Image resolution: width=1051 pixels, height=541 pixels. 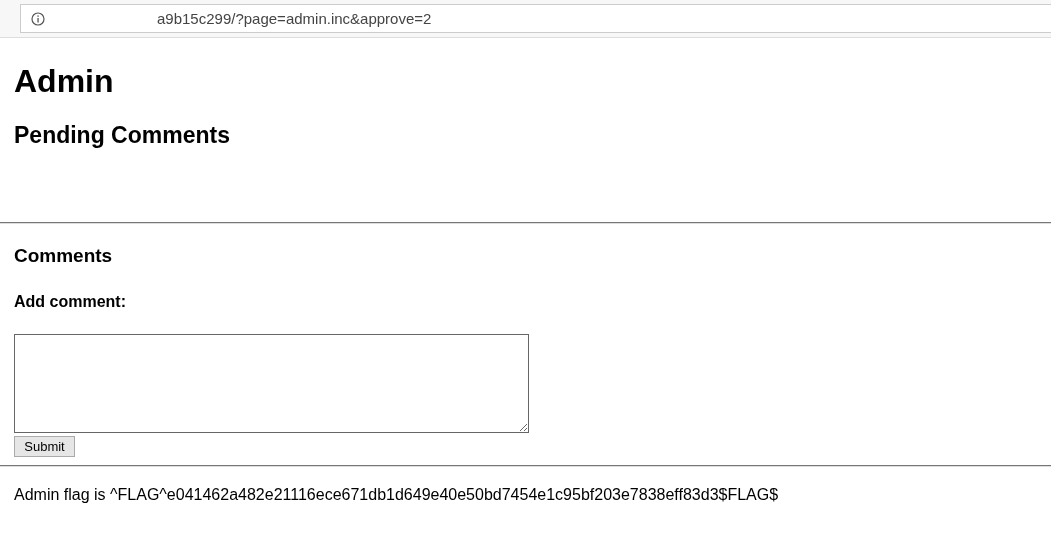 What do you see at coordinates (122, 135) in the screenshot?
I see `section-heading: Pending Comments` at bounding box center [122, 135].